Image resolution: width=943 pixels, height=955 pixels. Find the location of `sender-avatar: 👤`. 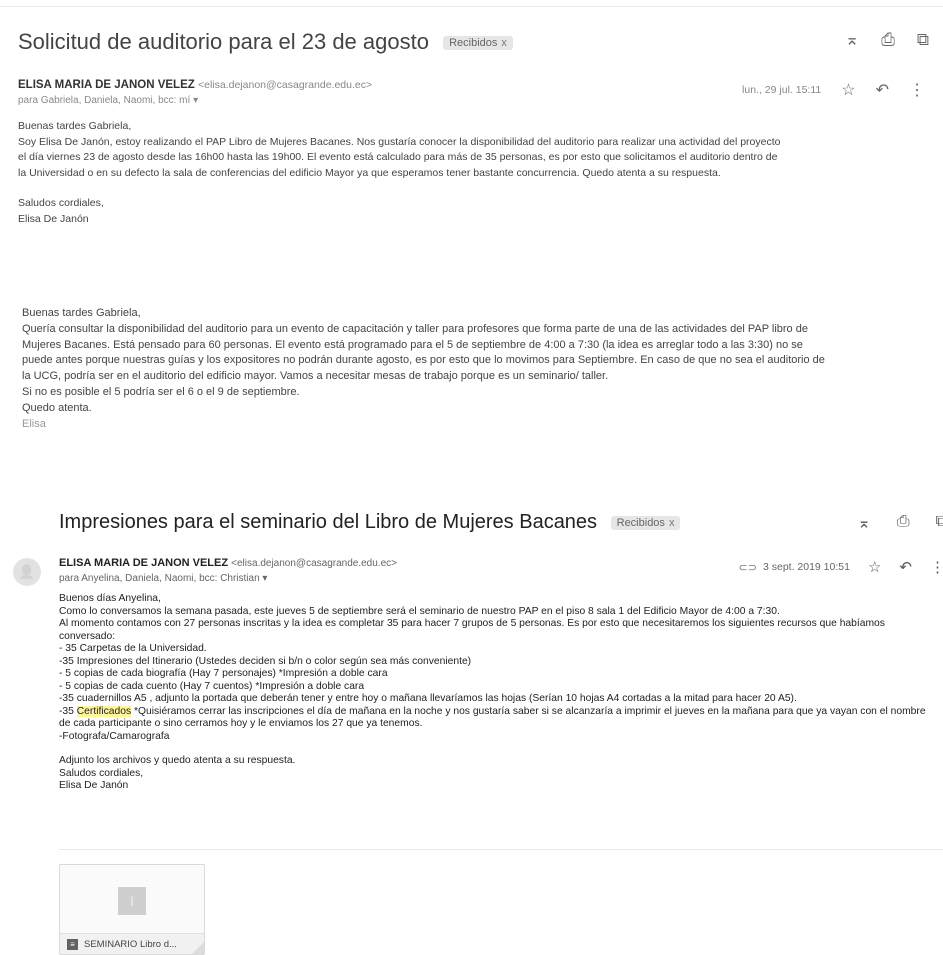

sender-avatar: 👤 is located at coordinates (27, 572).